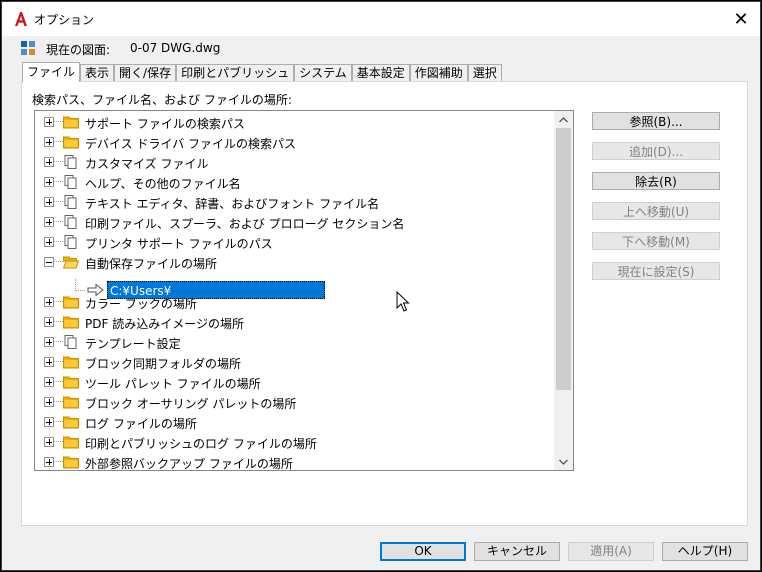 This screenshot has width=762, height=572. What do you see at coordinates (145, 73) in the screenshot?
I see `tab-open-save: 開く/保存` at bounding box center [145, 73].